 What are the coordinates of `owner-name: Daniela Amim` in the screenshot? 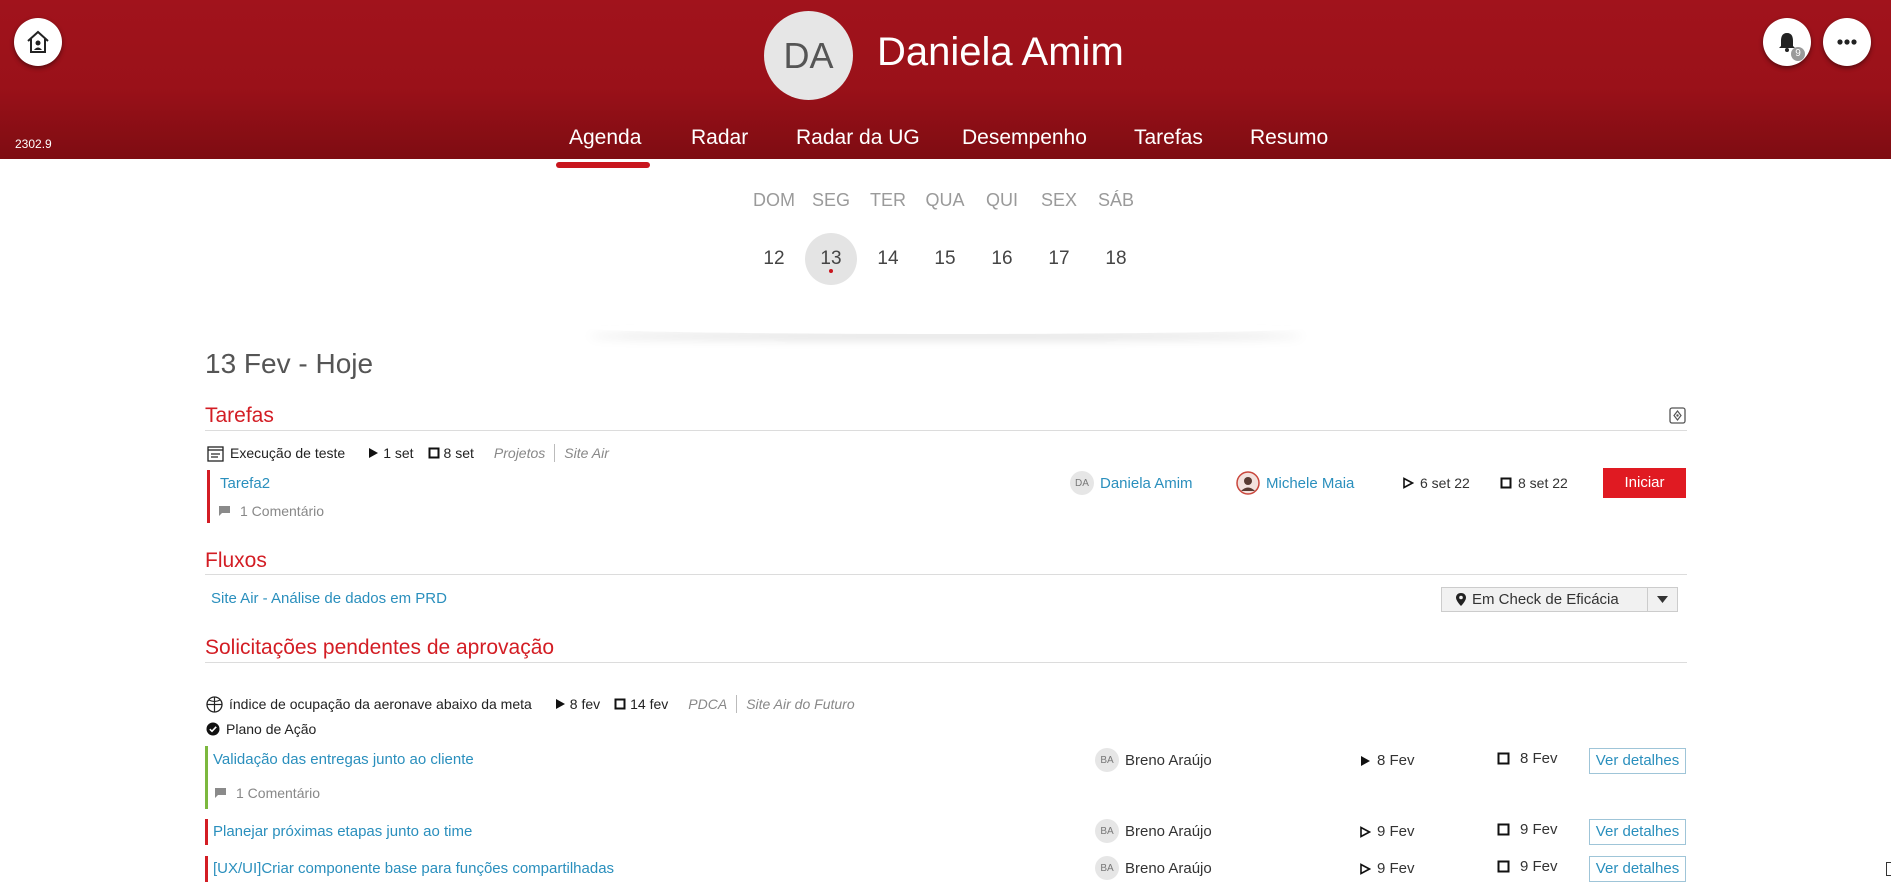 It's located at (1146, 483).